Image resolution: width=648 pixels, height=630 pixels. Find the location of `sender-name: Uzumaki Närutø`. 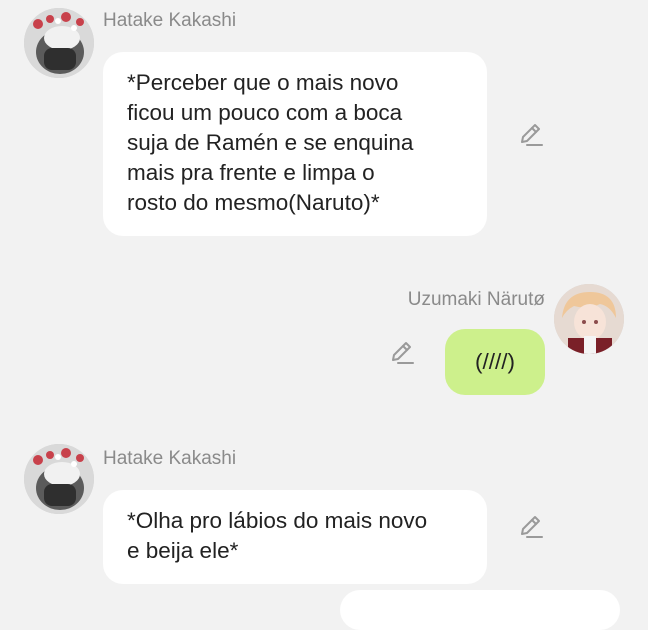

sender-name: Uzumaki Närutø is located at coordinates (476, 299).